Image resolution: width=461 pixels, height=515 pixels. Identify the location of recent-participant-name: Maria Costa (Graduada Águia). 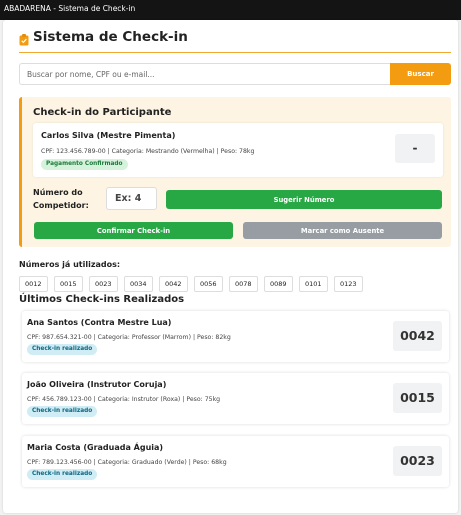
(95, 447).